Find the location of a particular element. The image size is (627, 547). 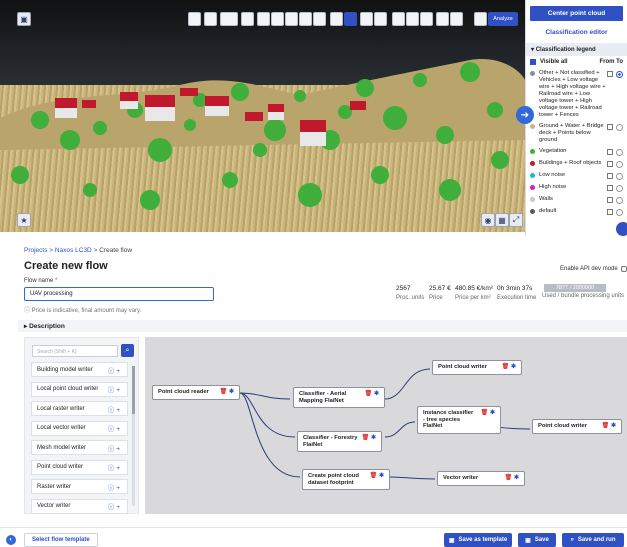

profile-icon is located at coordinates (398, 19).